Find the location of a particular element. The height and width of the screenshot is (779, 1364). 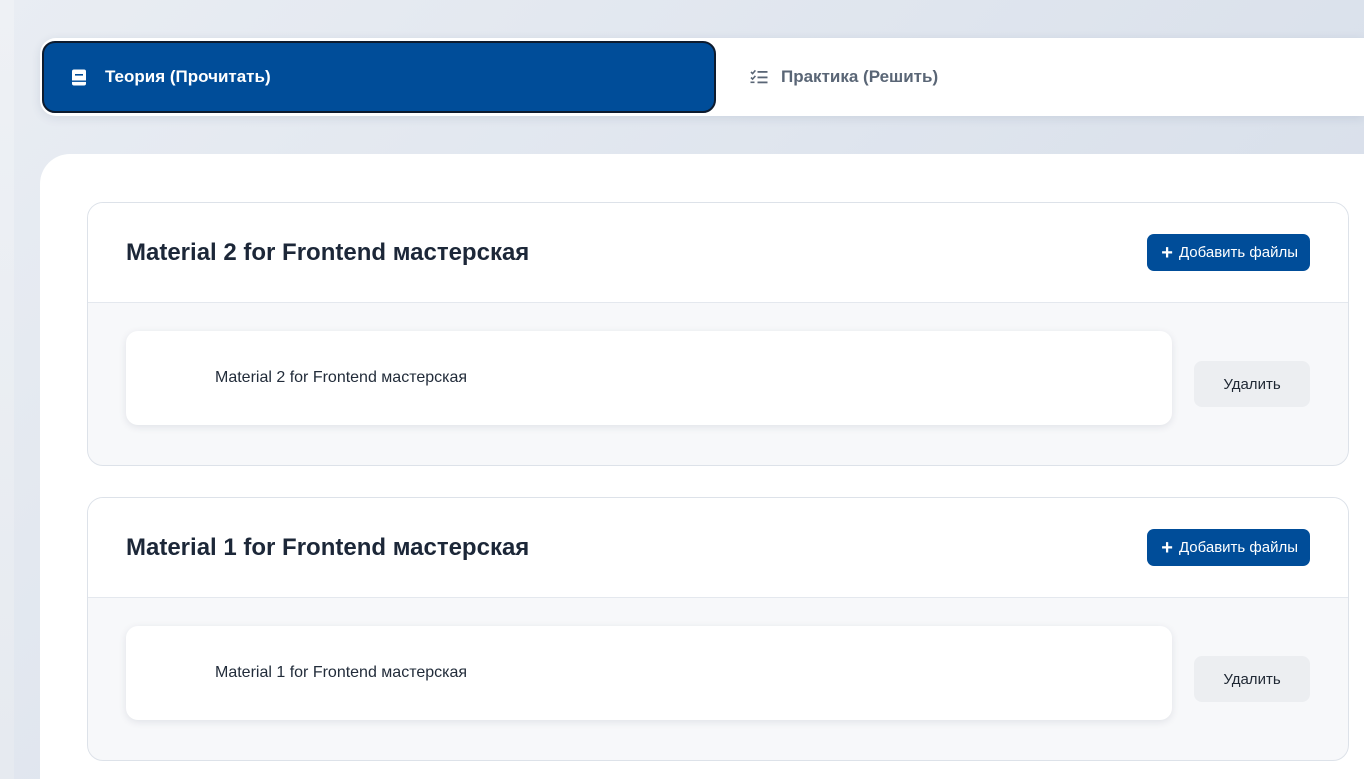

file-item: Material 1 for Frontend мастерская is located at coordinates (649, 673).